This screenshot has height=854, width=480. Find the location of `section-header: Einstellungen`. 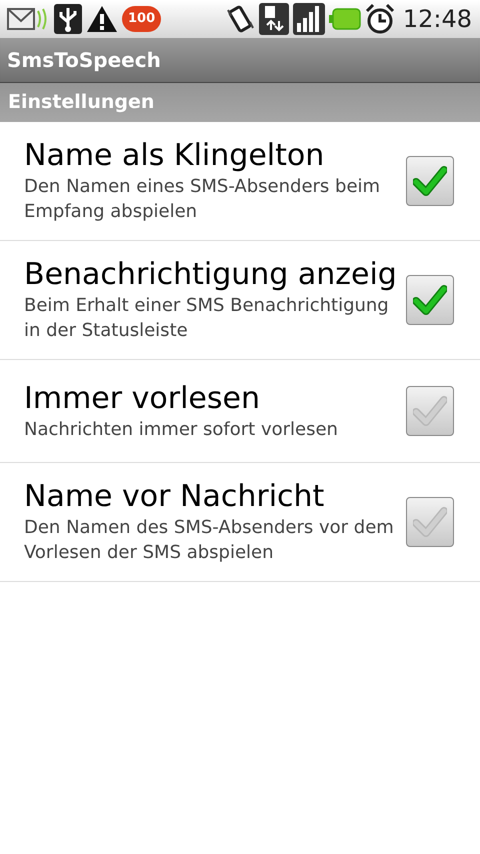

section-header: Einstellungen is located at coordinates (81, 103).